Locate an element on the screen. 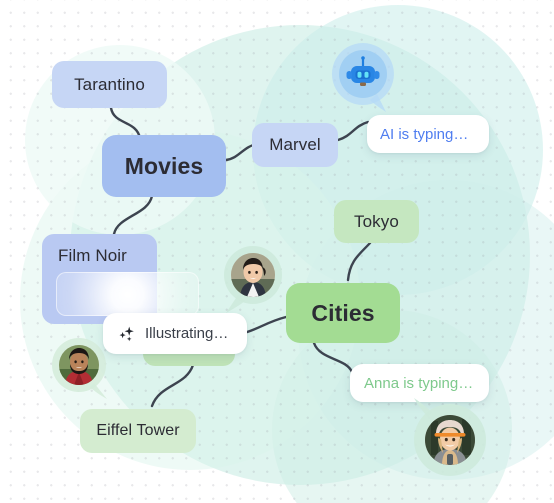 This screenshot has height=503, width=554. sparkles-icon is located at coordinates (127, 334).